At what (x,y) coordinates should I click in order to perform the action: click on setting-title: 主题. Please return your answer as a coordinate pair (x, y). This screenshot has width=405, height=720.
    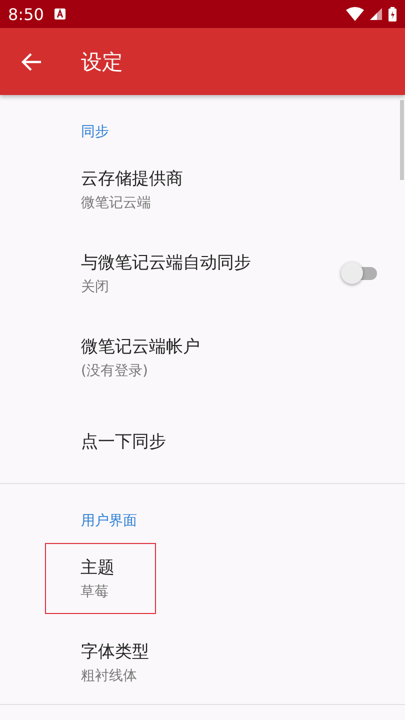
    Looking at the image, I should click on (97, 567).